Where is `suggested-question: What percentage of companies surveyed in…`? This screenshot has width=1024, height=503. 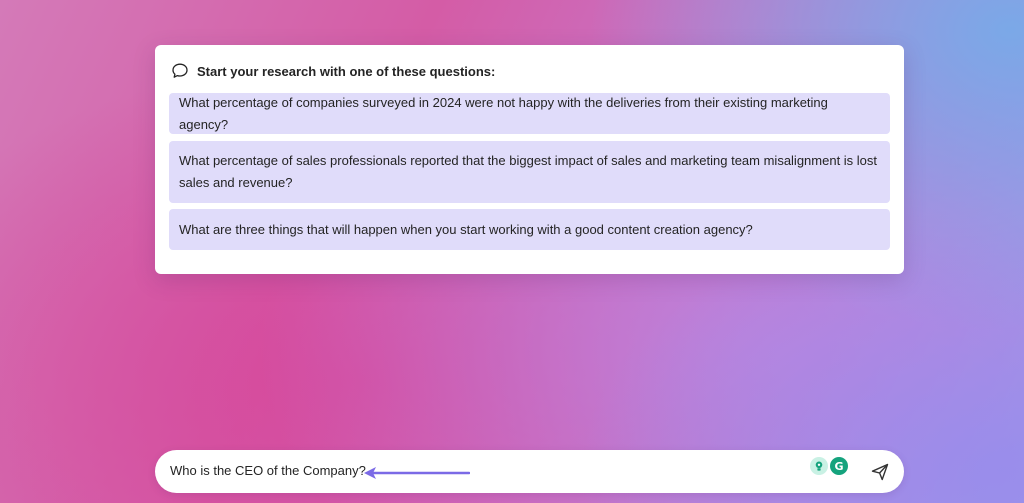 suggested-question: What percentage of companies surveyed in… is located at coordinates (529, 113).